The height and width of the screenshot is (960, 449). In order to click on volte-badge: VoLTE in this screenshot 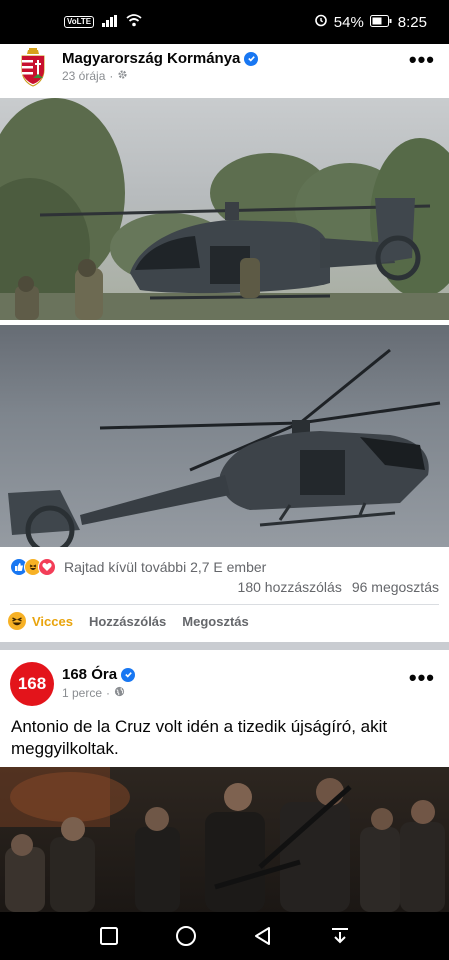, I will do `click(79, 22)`.